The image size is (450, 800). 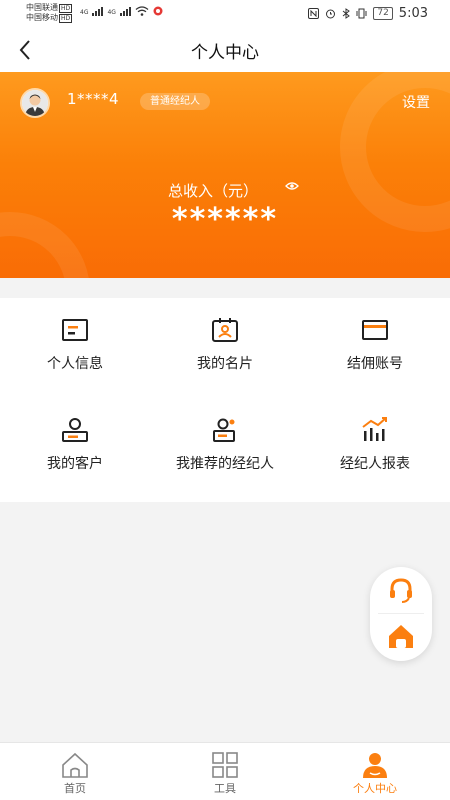 I want to click on grid-item-my-card: 我的名片, so click(x=225, y=348).